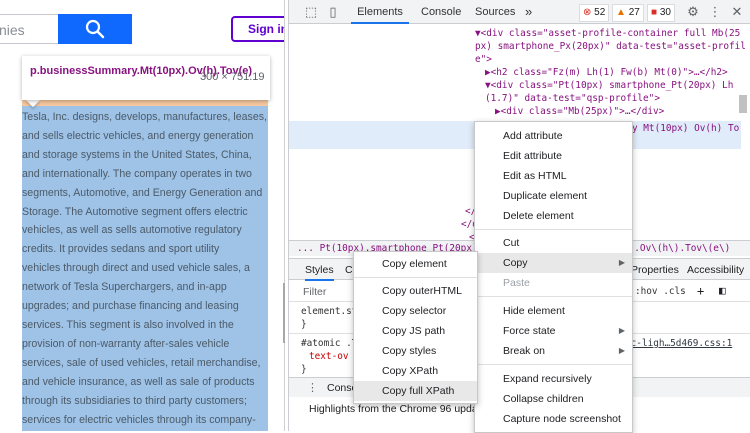 Image resolution: width=750 pixels, height=433 pixels. I want to click on breadcrumb-right: p).Ov\(h\).Tov\(e\), so click(676, 248).